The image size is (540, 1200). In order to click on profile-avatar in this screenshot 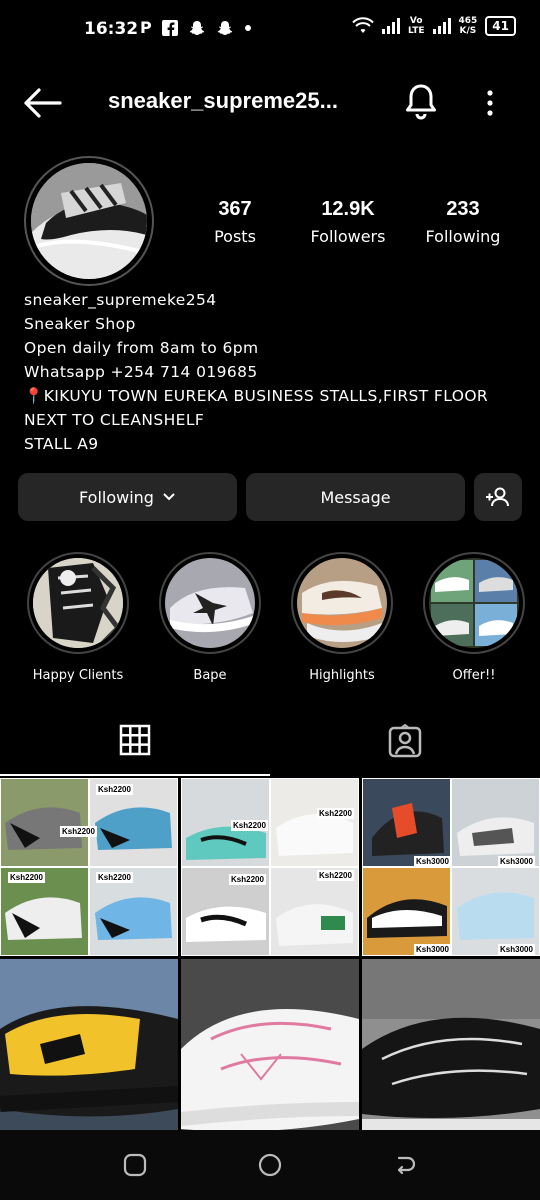, I will do `click(89, 221)`.